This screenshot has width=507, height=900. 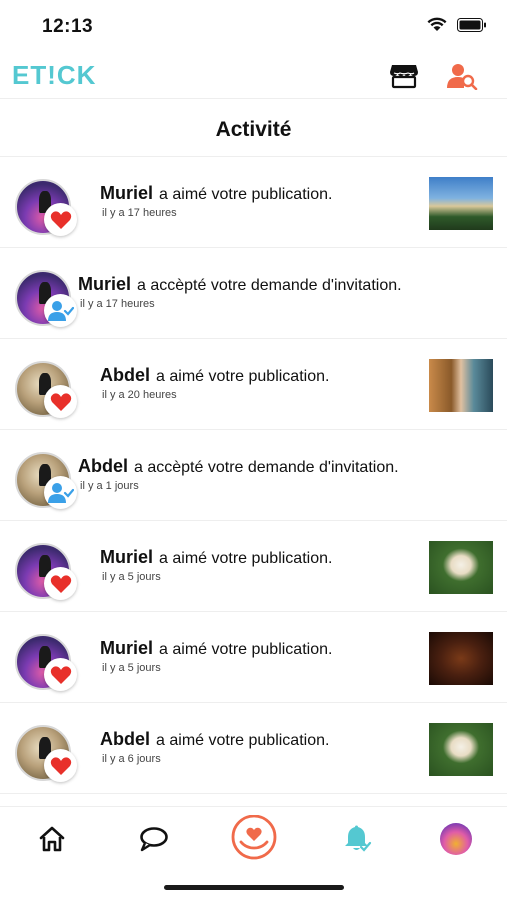 I want to click on profile-avatar-icon, so click(x=456, y=839).